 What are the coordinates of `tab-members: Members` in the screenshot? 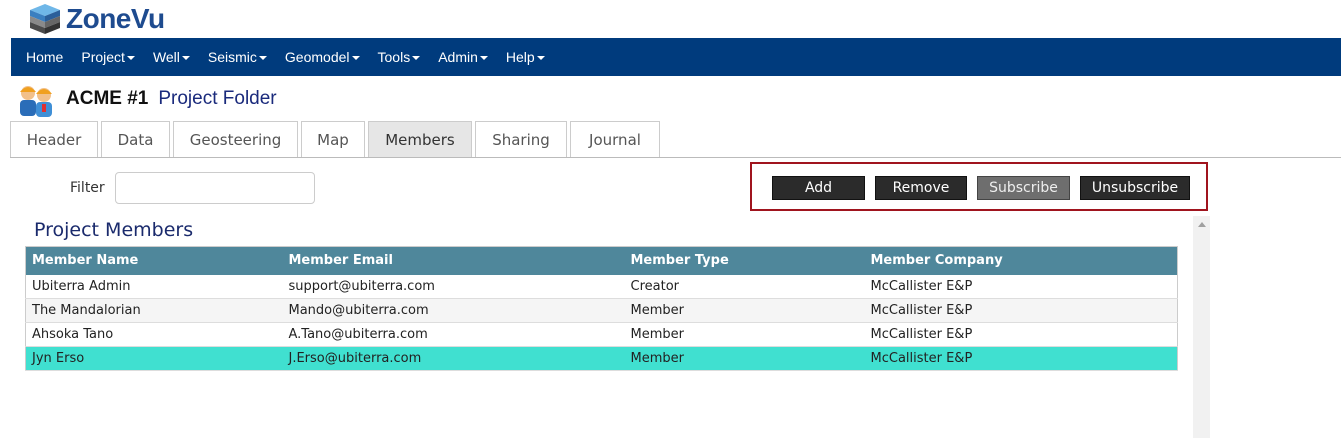 It's located at (420, 139).